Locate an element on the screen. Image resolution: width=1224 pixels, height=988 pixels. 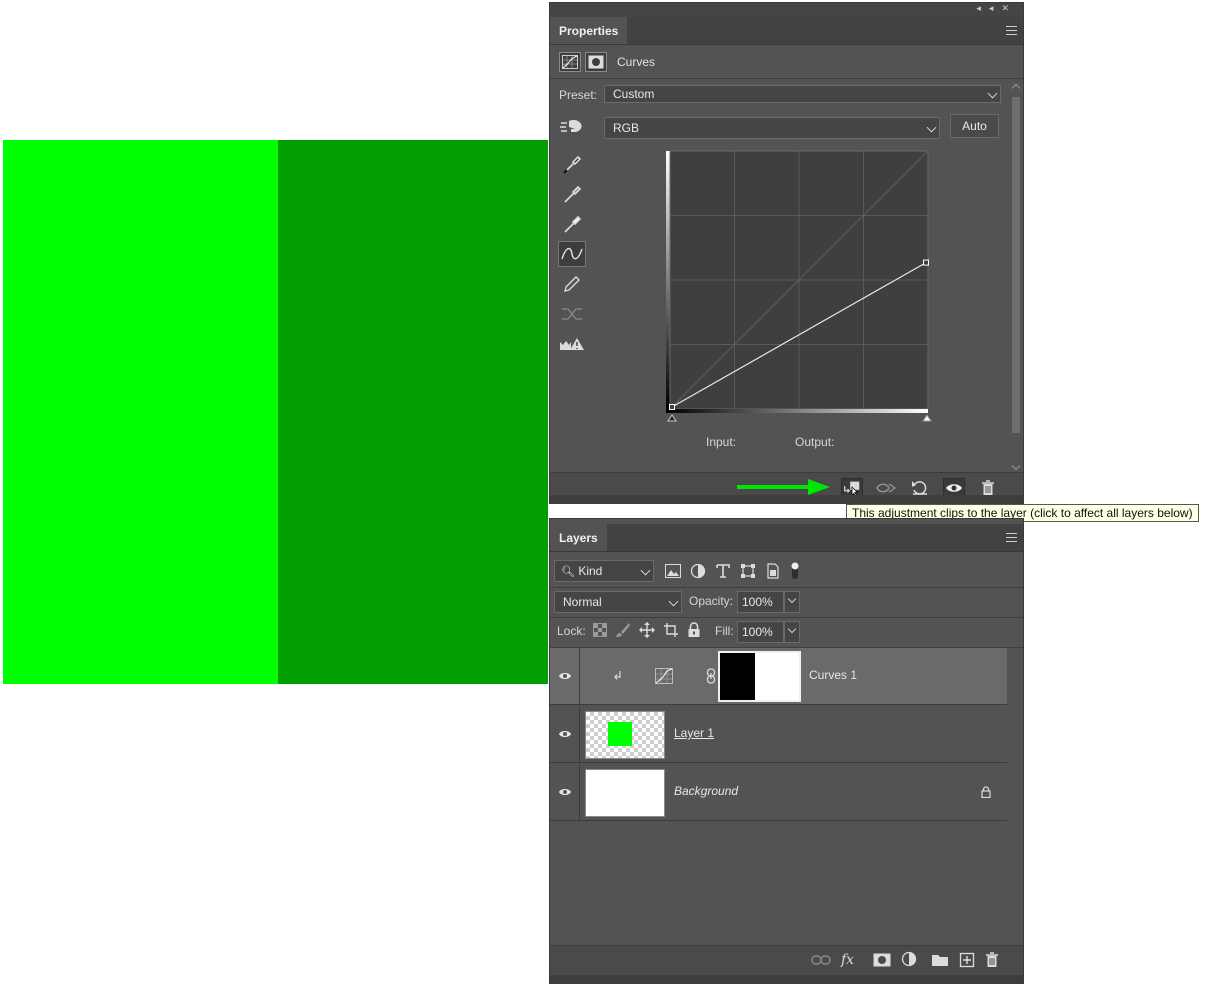
layer-name: Curves 1 is located at coordinates (833, 675).